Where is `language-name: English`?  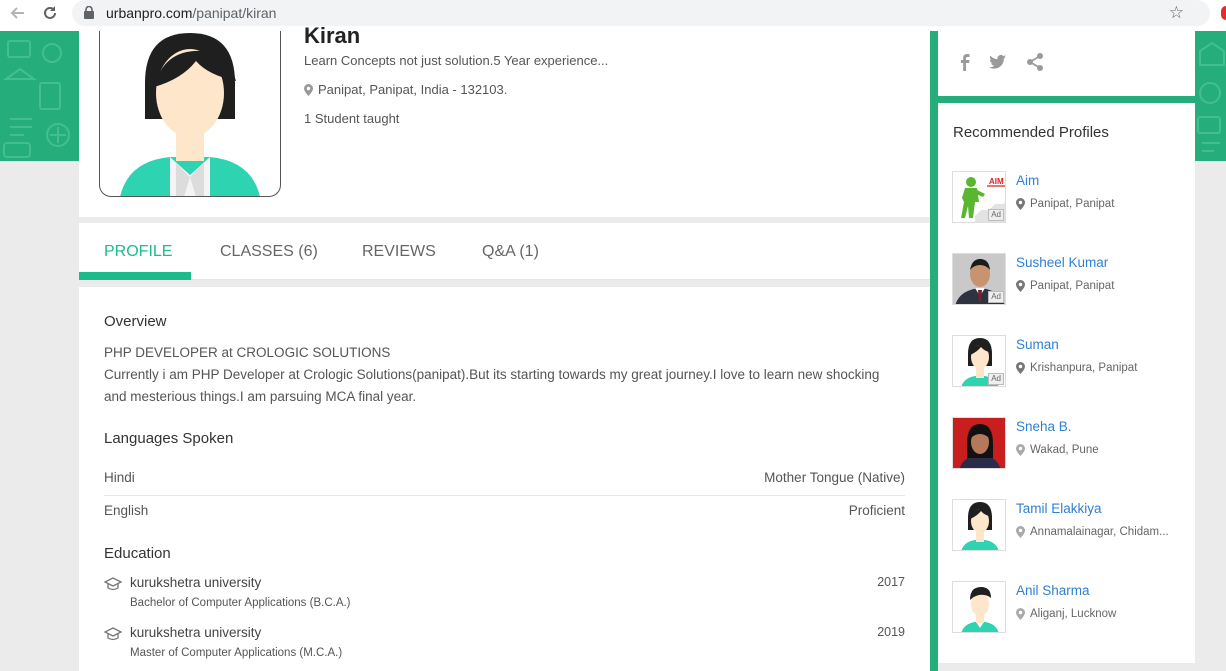
language-name: English is located at coordinates (126, 510).